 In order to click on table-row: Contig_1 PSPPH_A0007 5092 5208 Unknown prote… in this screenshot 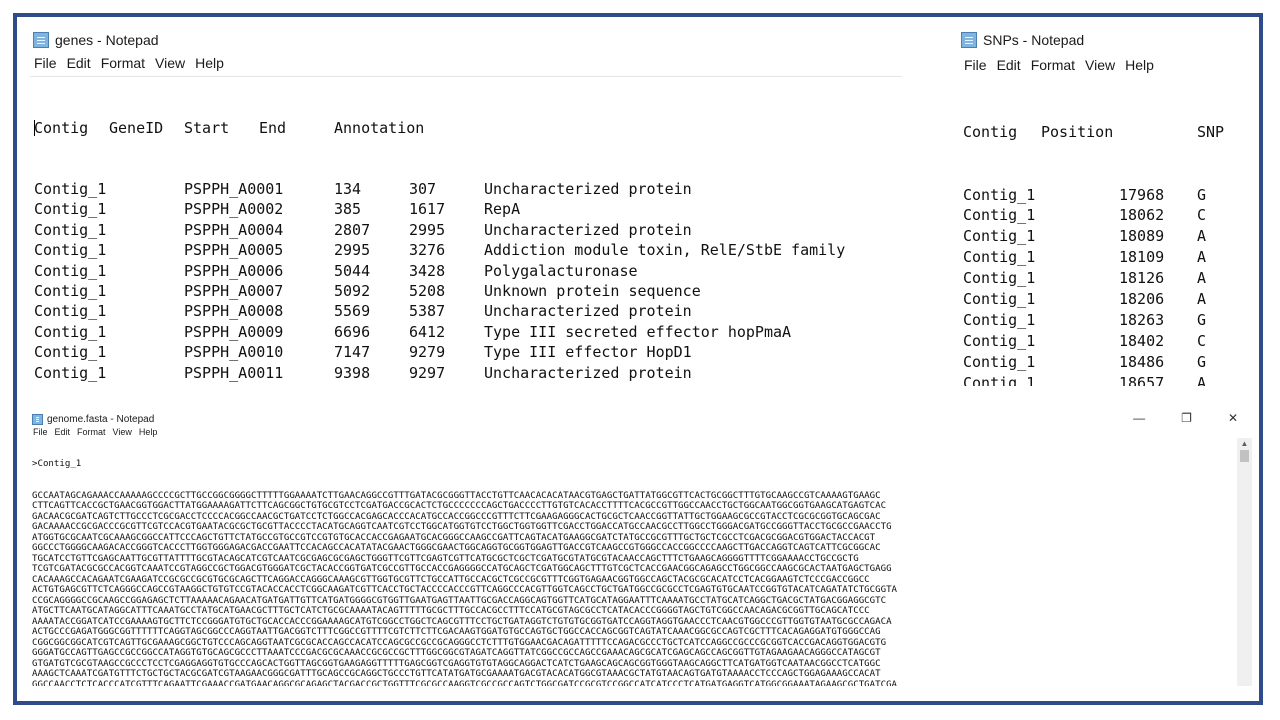, I will do `click(468, 291)`.